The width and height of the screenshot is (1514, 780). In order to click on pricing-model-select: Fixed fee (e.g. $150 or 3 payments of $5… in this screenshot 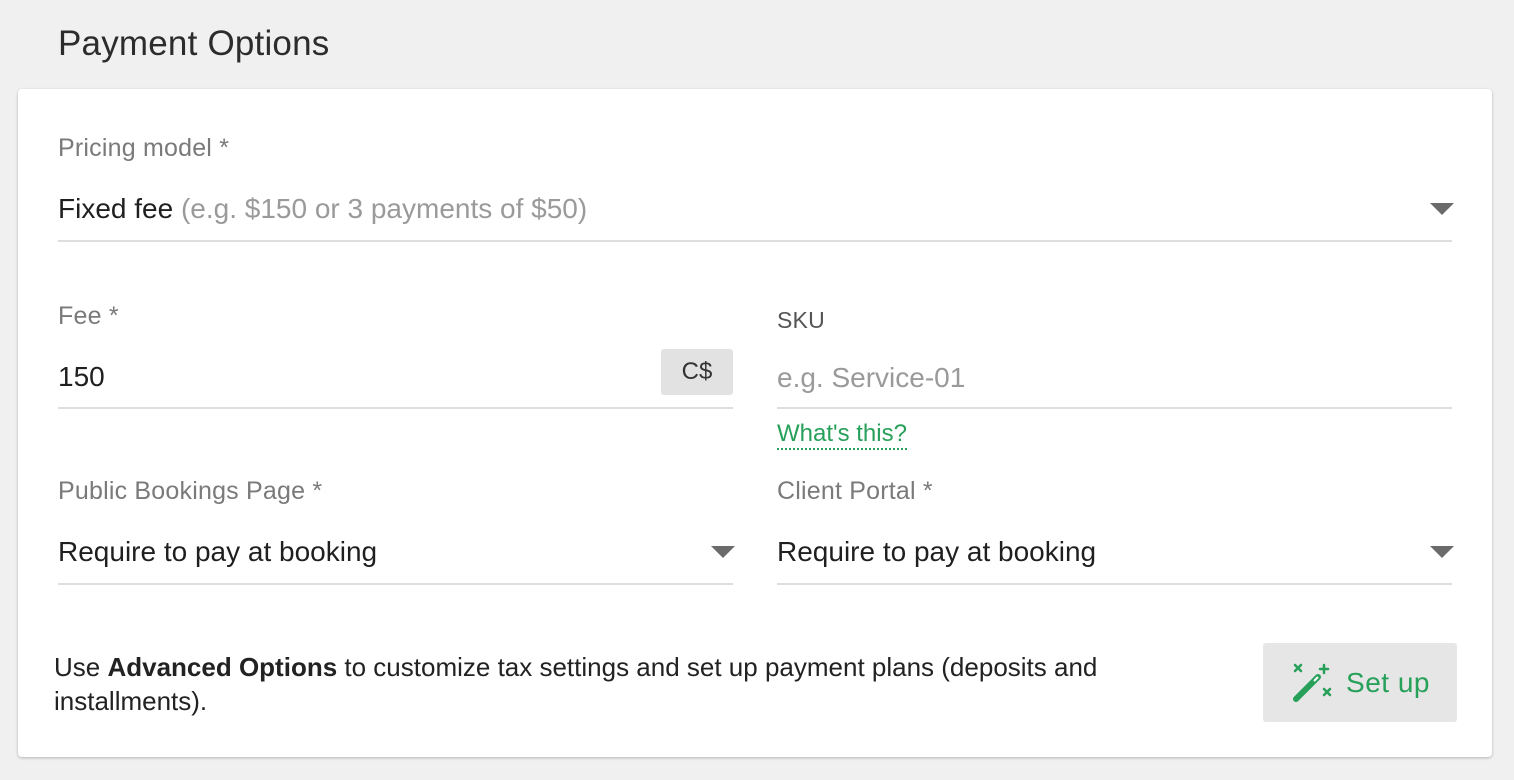, I will do `click(322, 209)`.